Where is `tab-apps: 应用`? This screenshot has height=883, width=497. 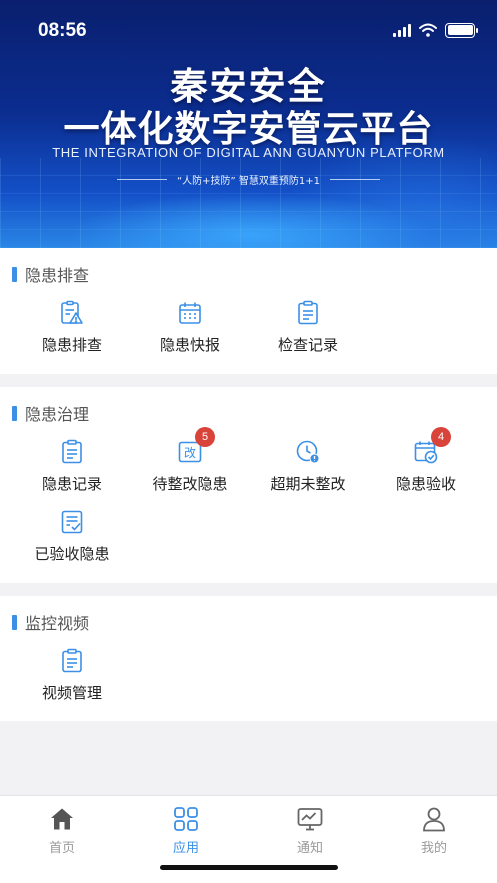 tab-apps: 应用 is located at coordinates (186, 831).